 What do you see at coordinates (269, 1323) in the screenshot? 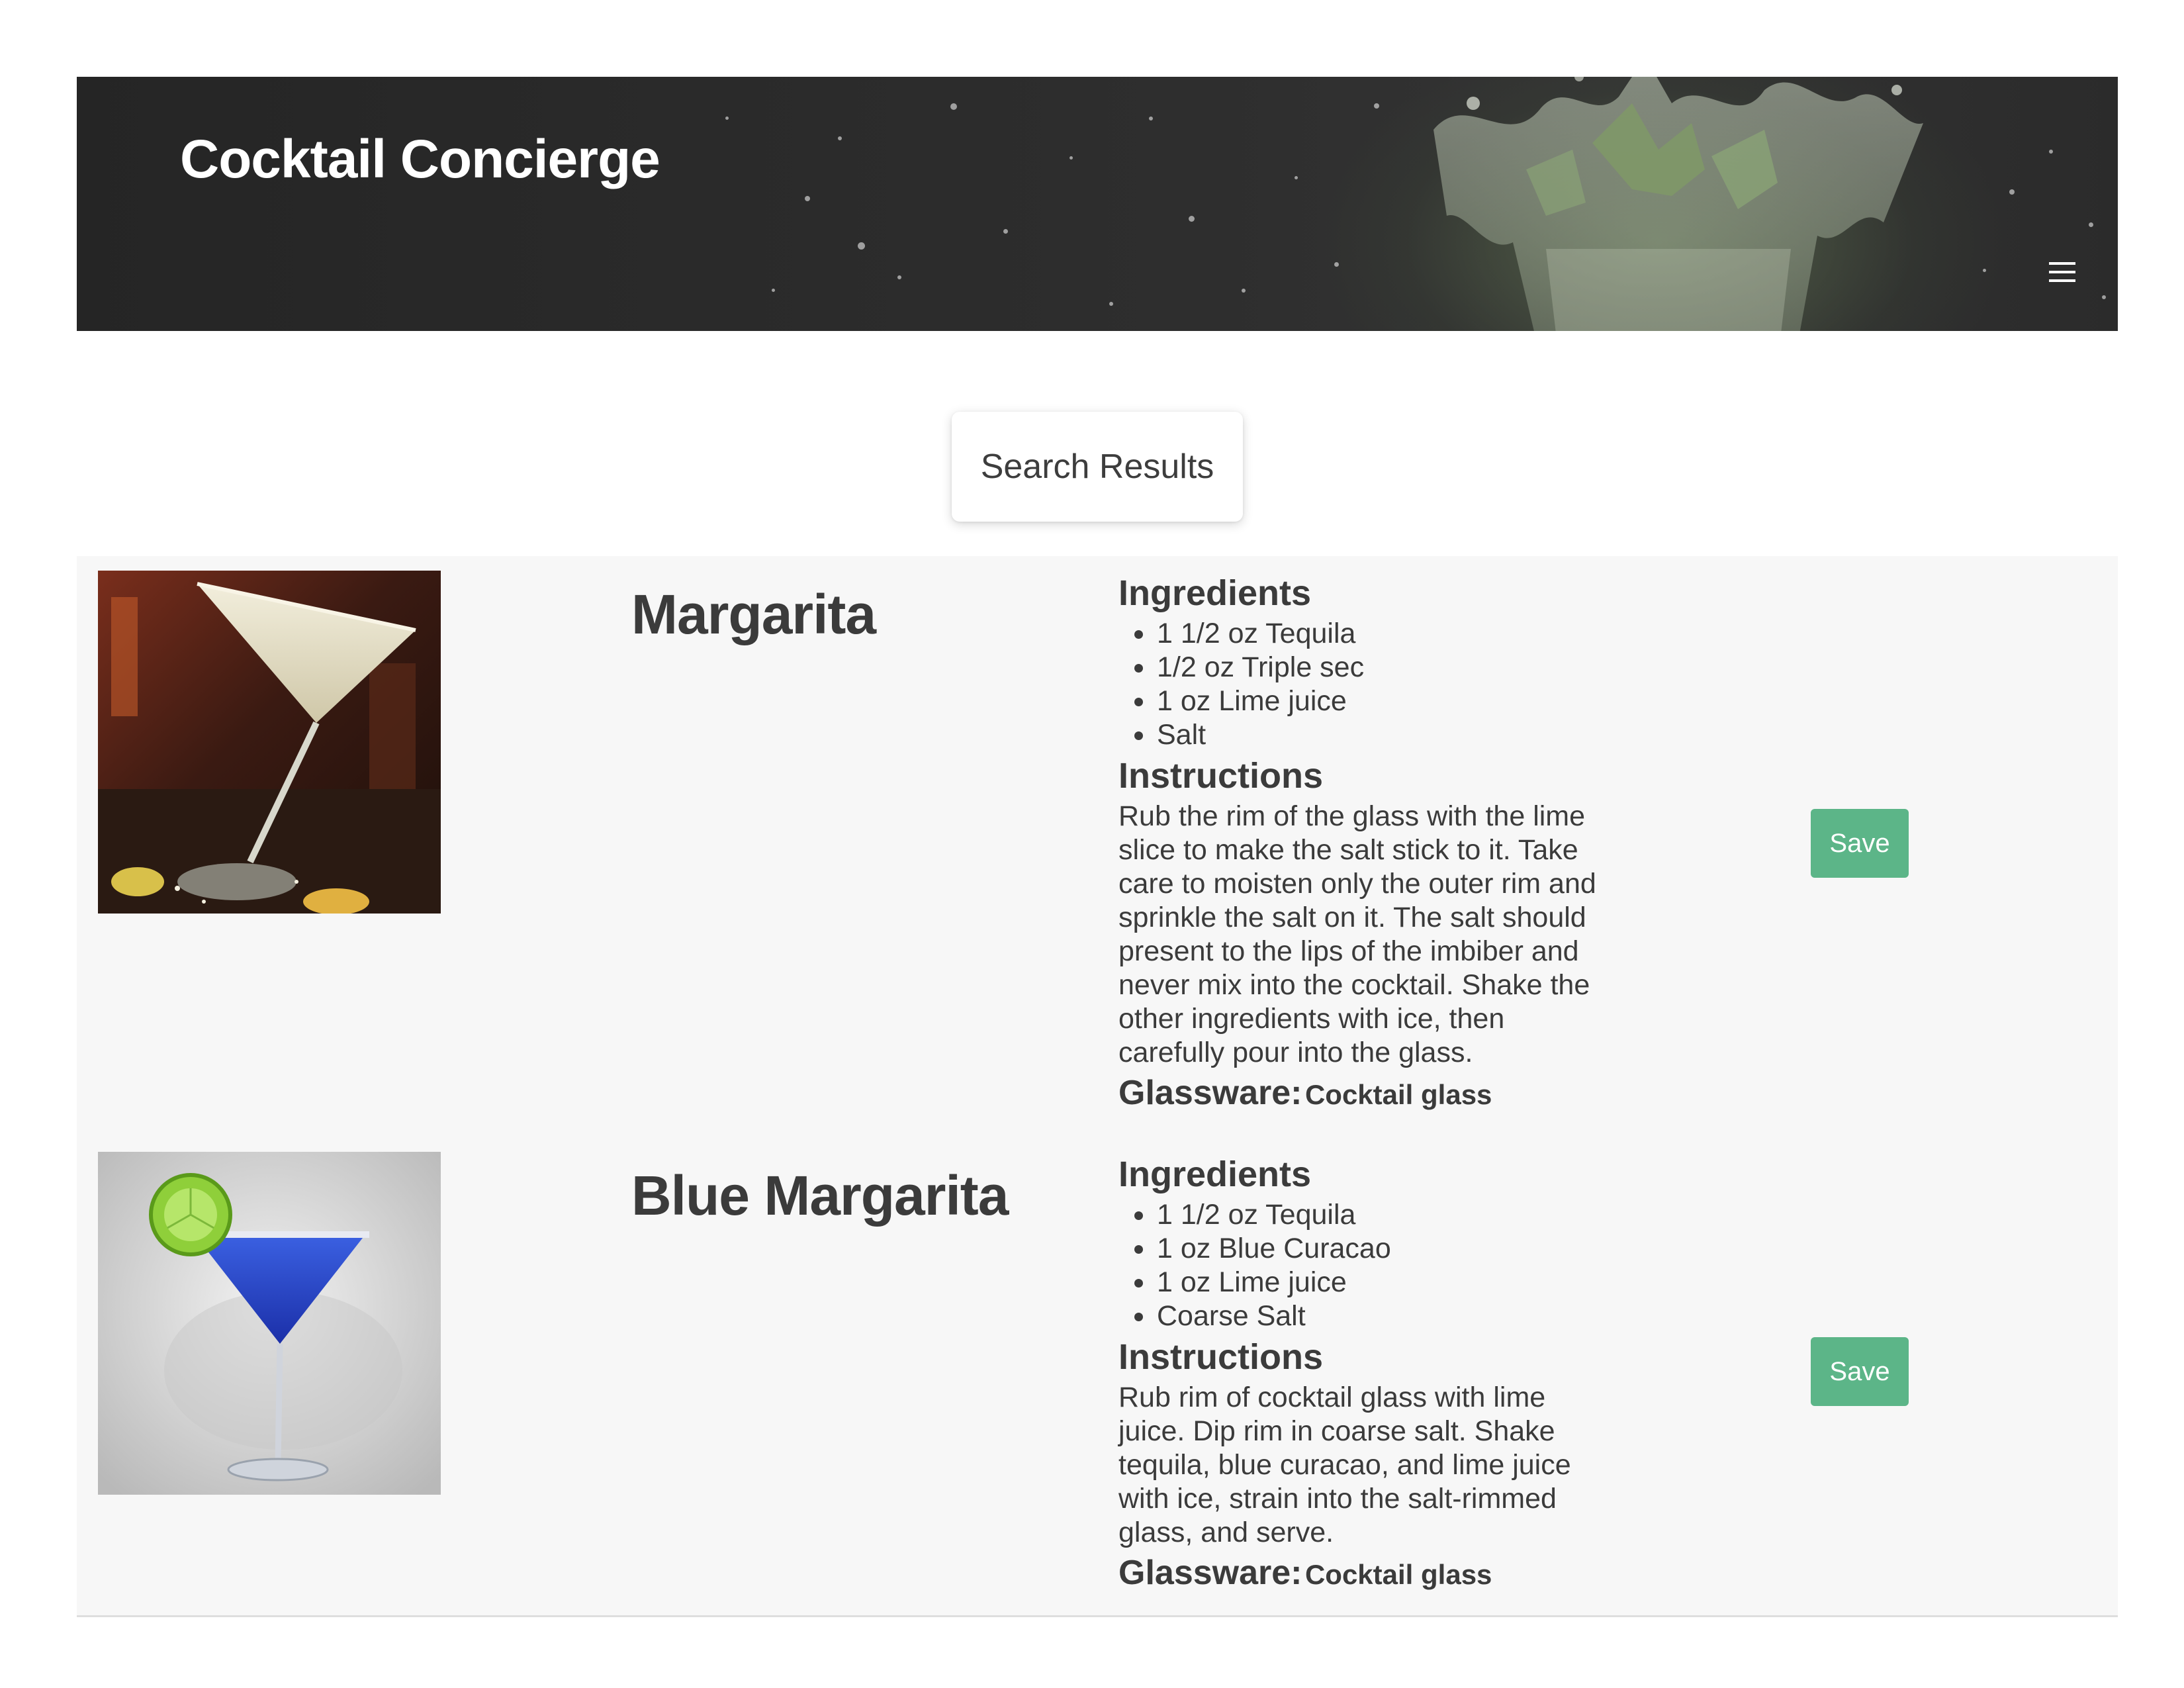
I see `blue-margarita-photo` at bounding box center [269, 1323].